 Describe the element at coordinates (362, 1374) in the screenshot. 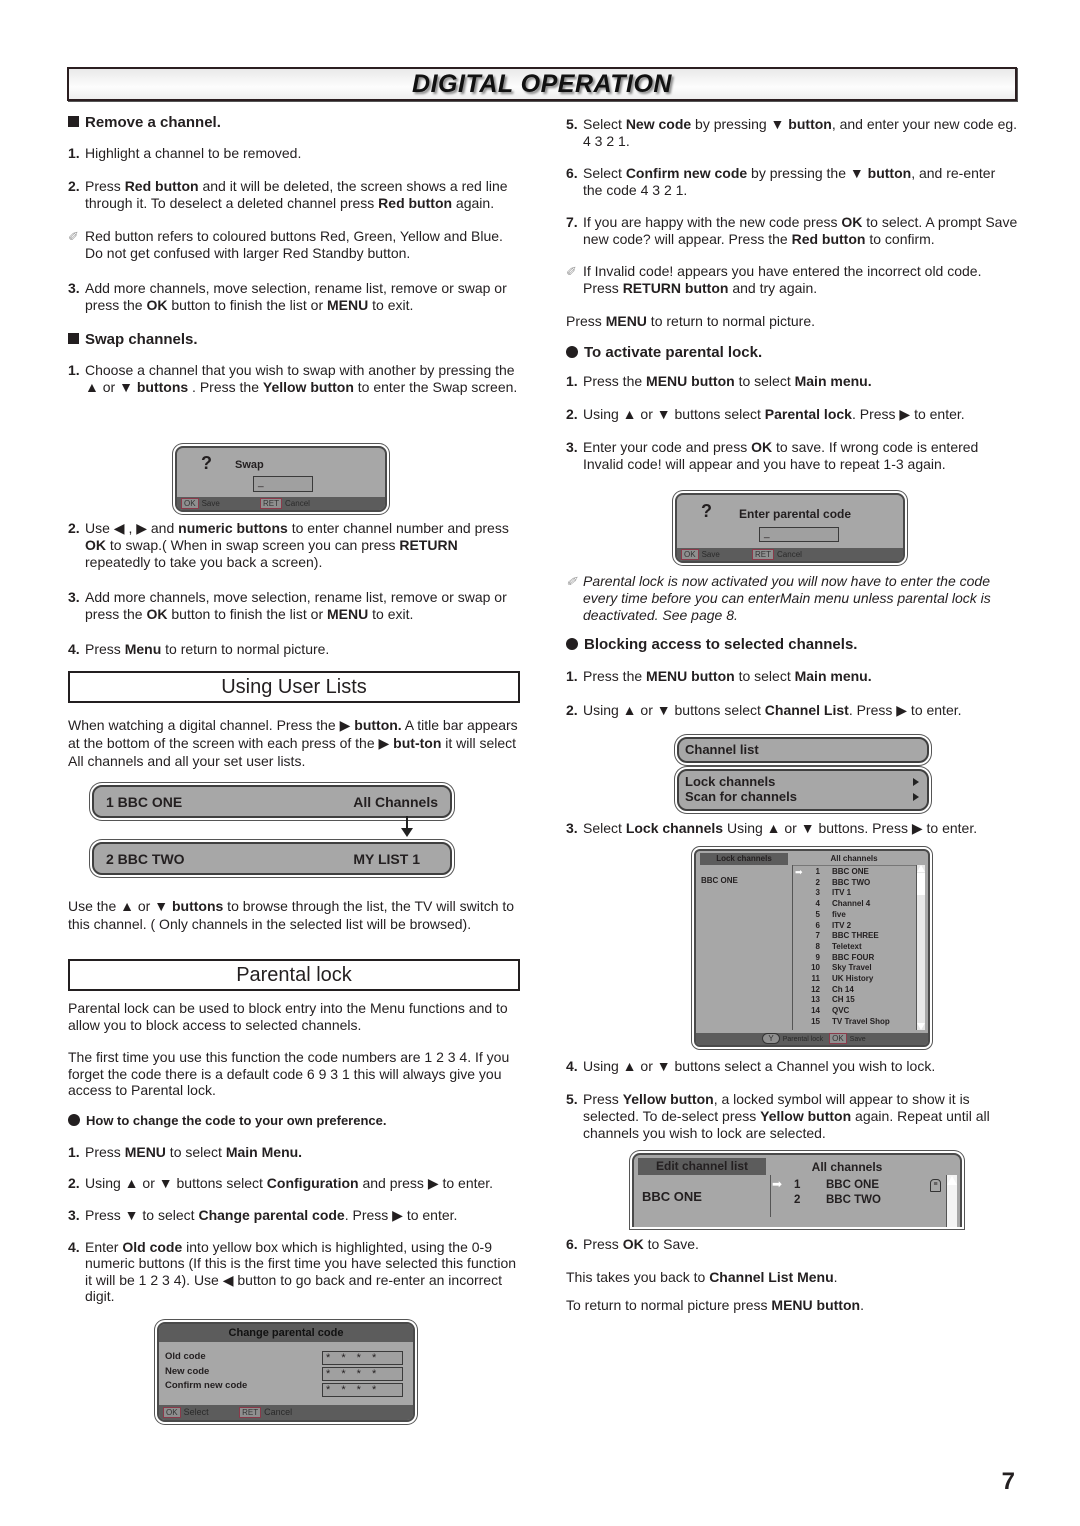

I see `new-code-field: * * * *` at that location.